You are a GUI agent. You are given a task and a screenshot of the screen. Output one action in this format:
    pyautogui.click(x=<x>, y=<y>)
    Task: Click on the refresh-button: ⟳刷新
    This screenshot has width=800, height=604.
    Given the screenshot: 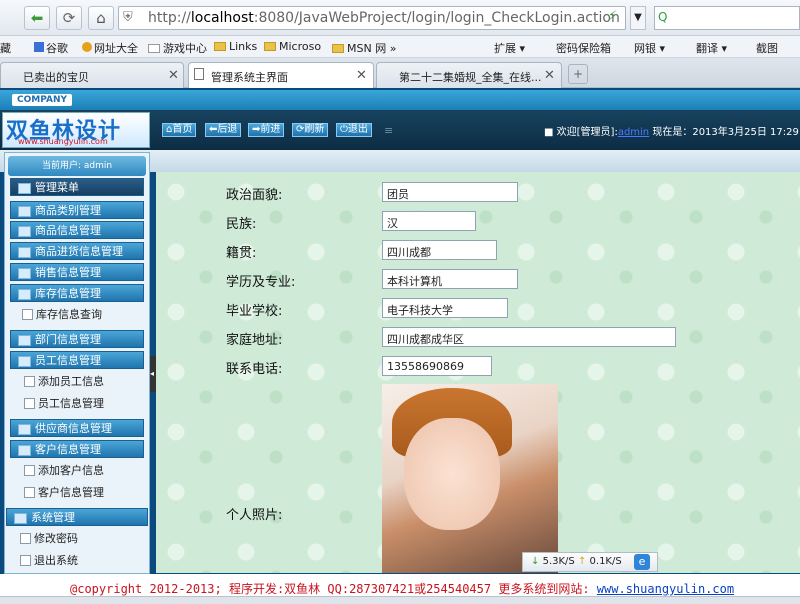 What is the action you would take?
    pyautogui.click(x=310, y=130)
    